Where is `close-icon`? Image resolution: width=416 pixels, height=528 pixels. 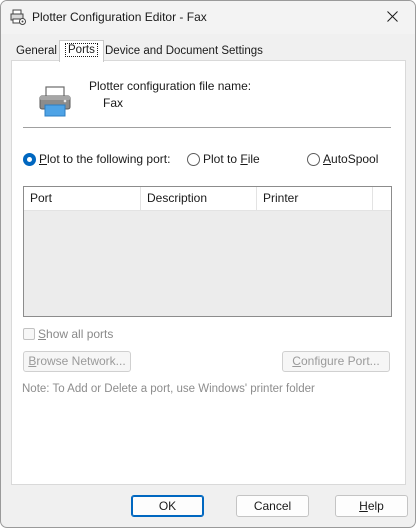 close-icon is located at coordinates (392, 17).